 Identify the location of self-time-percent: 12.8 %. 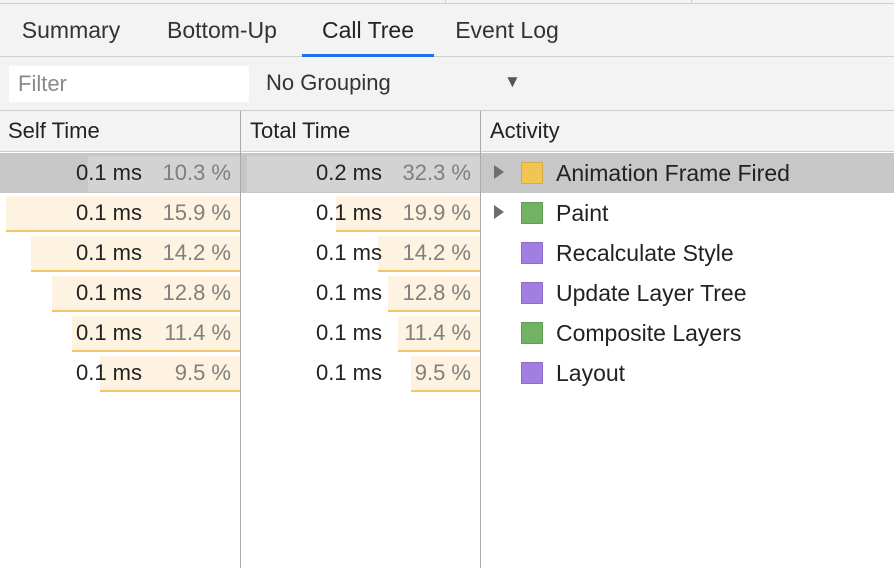
(197, 292).